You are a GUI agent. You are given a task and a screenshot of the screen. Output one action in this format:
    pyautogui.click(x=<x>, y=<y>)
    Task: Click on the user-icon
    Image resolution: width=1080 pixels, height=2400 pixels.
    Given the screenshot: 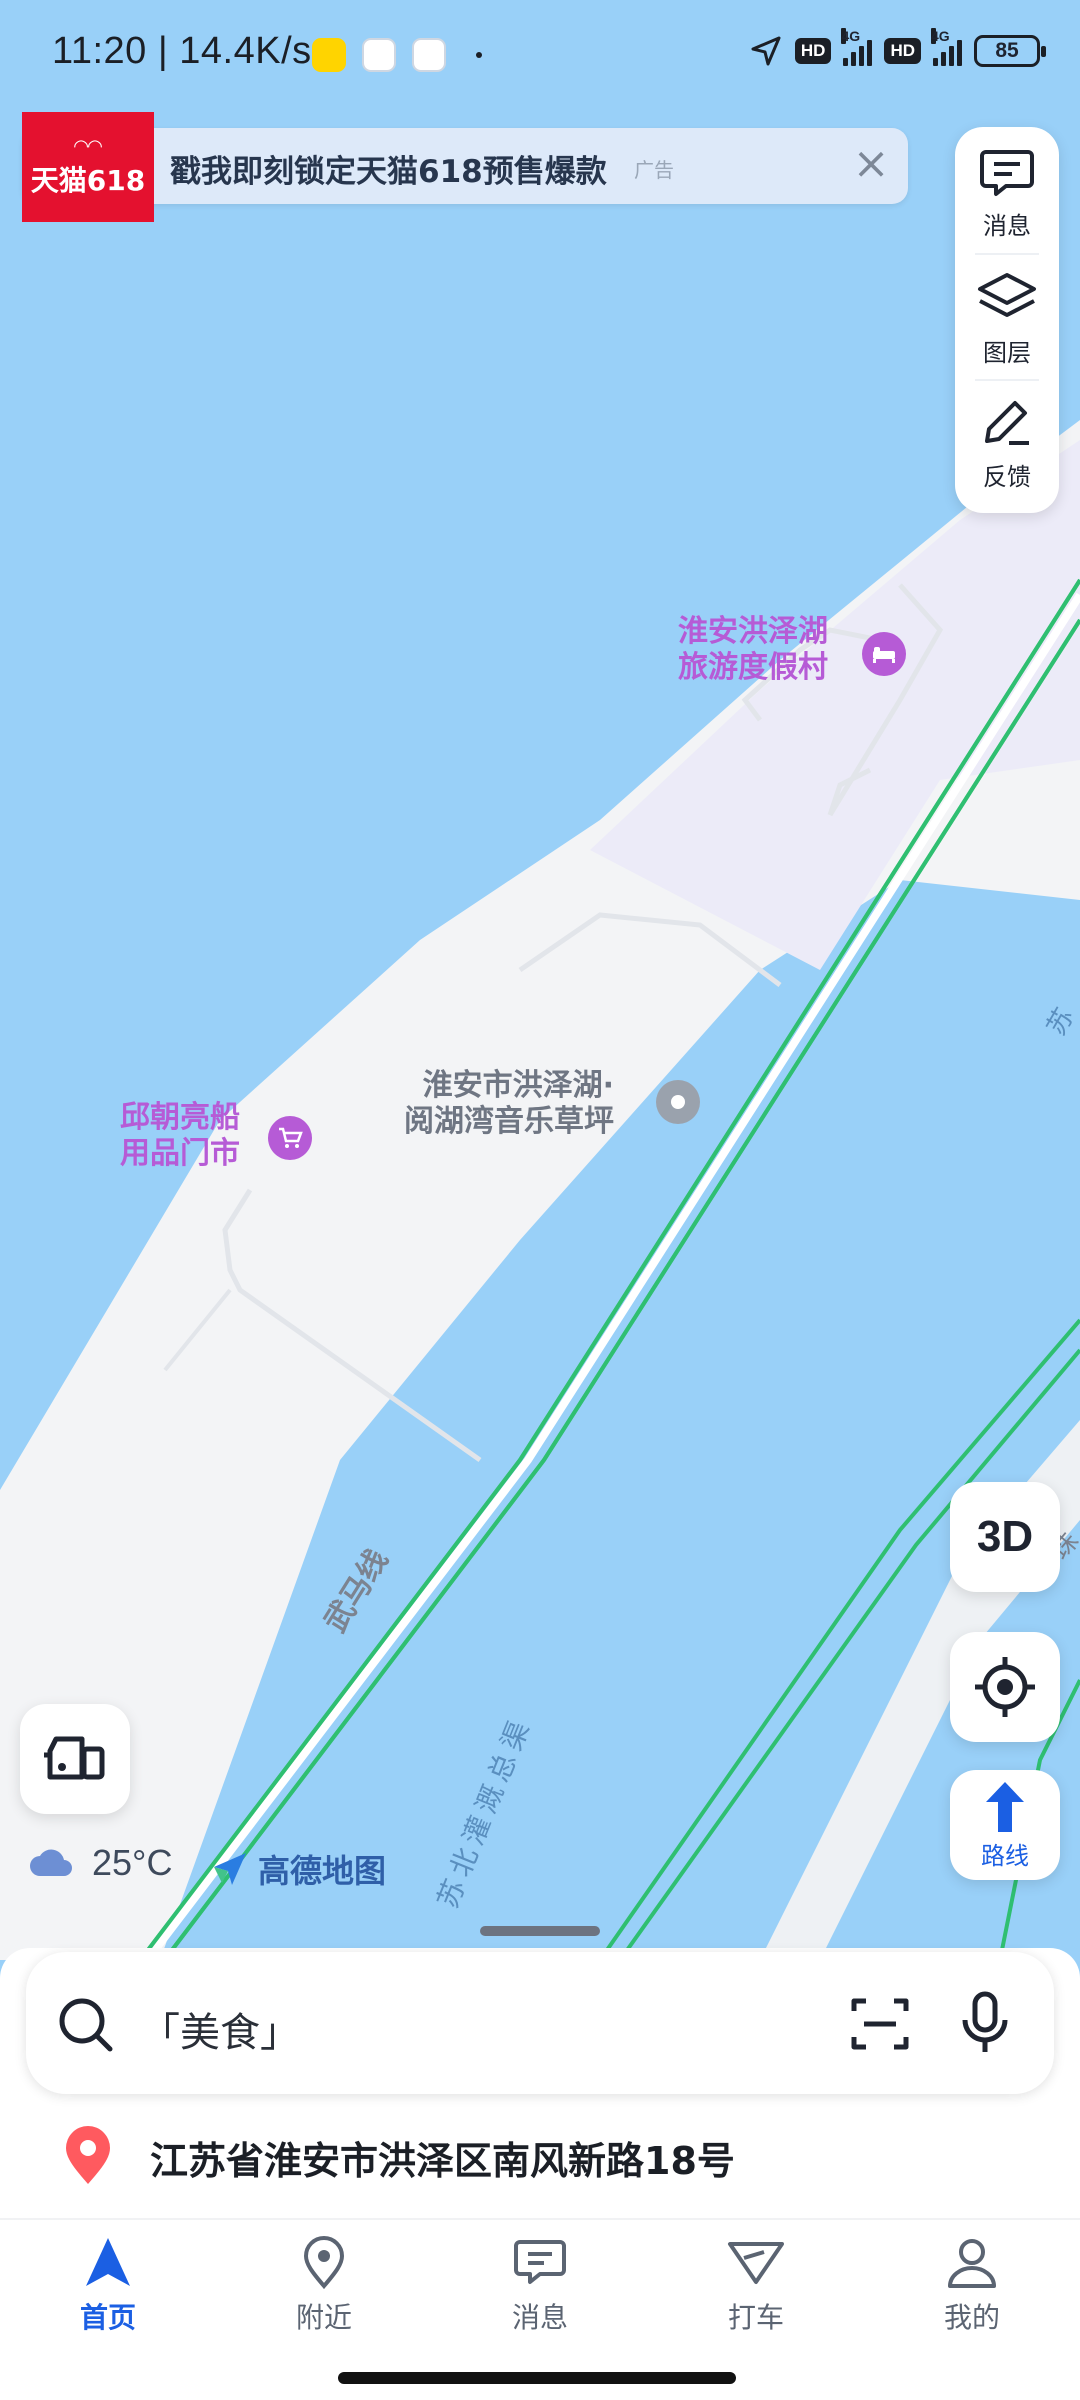 What is the action you would take?
    pyautogui.click(x=972, y=2263)
    